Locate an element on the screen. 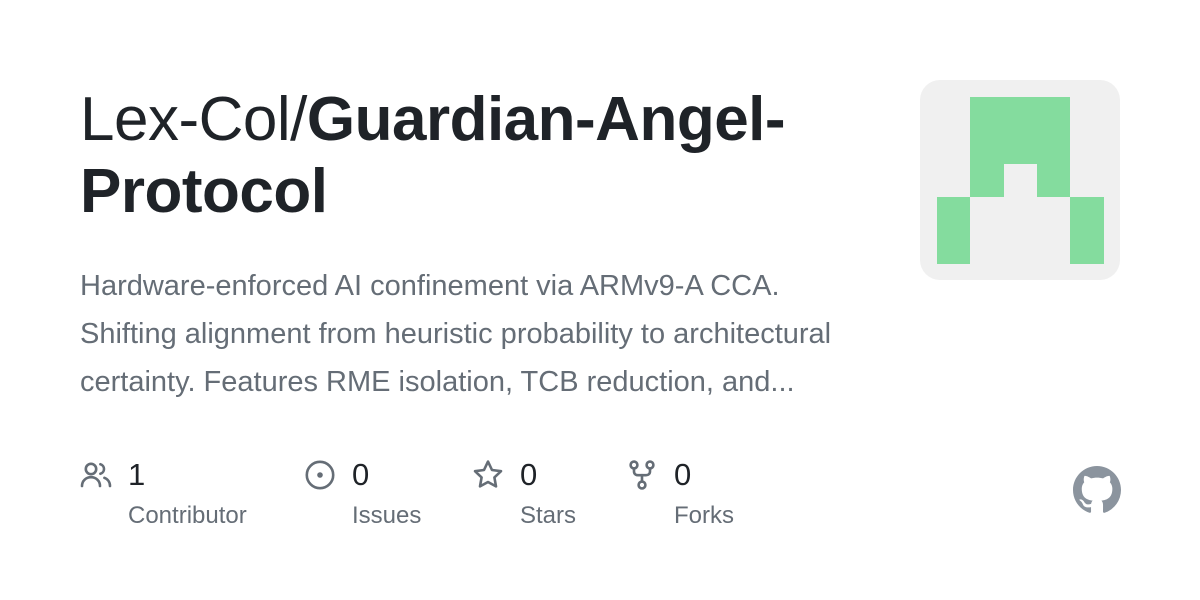 Image resolution: width=1200 pixels, height=600 pixels. star-icon is located at coordinates (488, 474).